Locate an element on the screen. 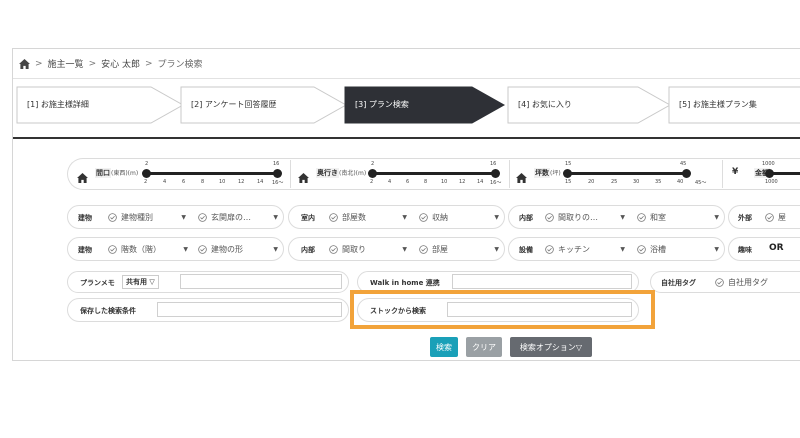 This screenshot has height=438, width=800. select-bathtub: 浴槽 ▼ is located at coordinates (678, 249).